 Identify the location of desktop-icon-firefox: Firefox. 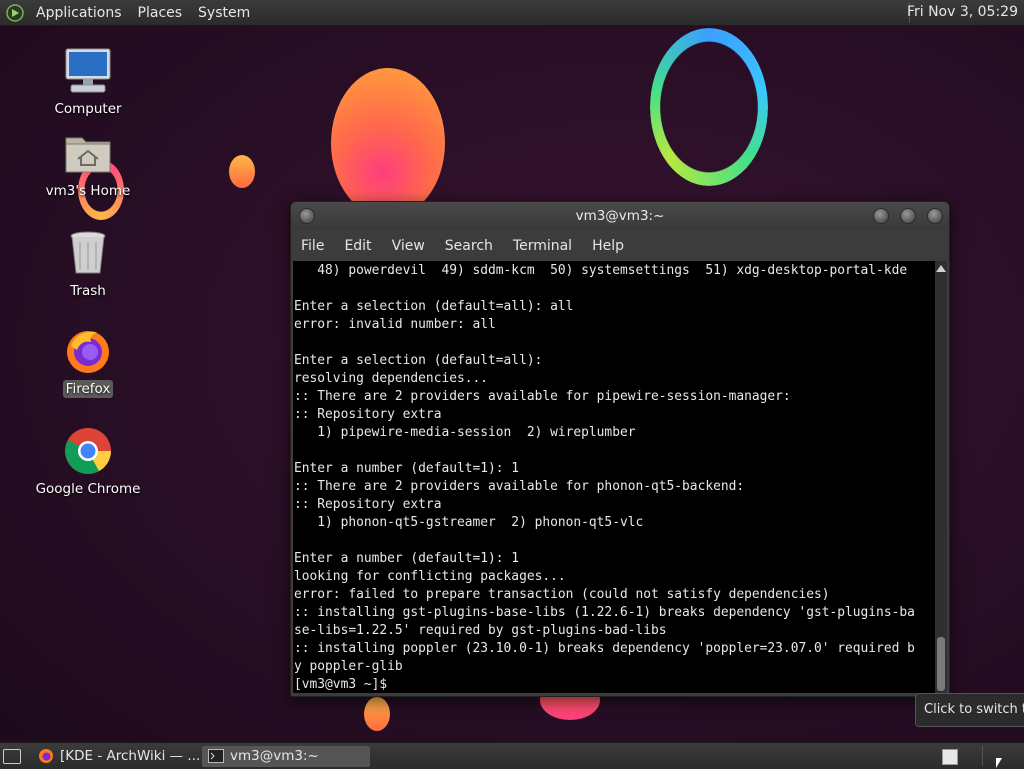
(88, 362).